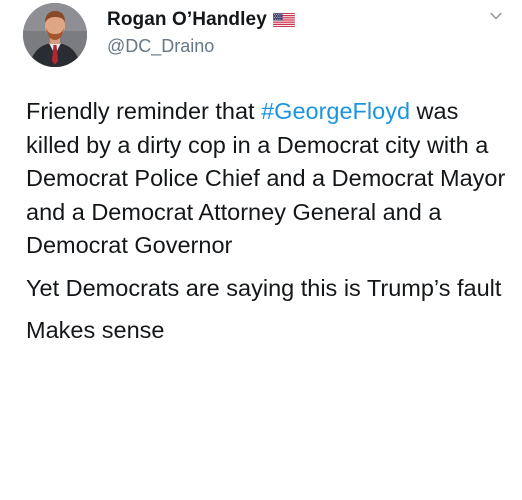 The image size is (522, 500). What do you see at coordinates (496, 16) in the screenshot?
I see `chevron-down-icon` at bounding box center [496, 16].